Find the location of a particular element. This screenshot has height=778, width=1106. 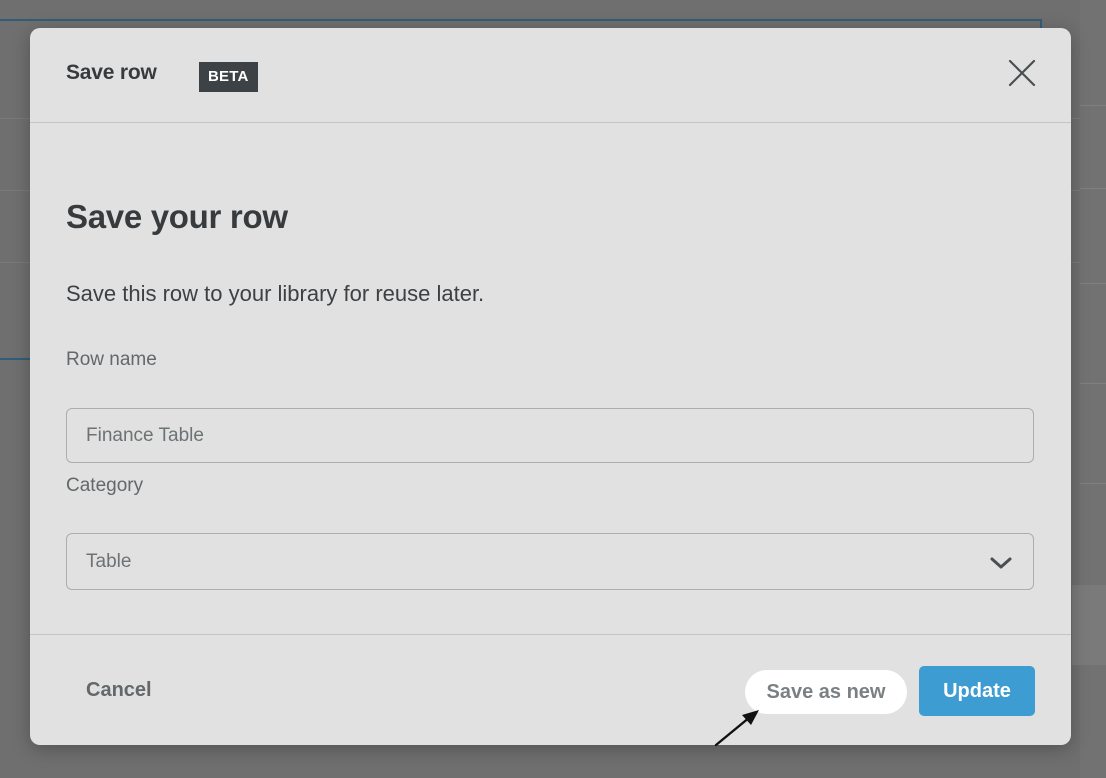

row-name-input is located at coordinates (550, 435).